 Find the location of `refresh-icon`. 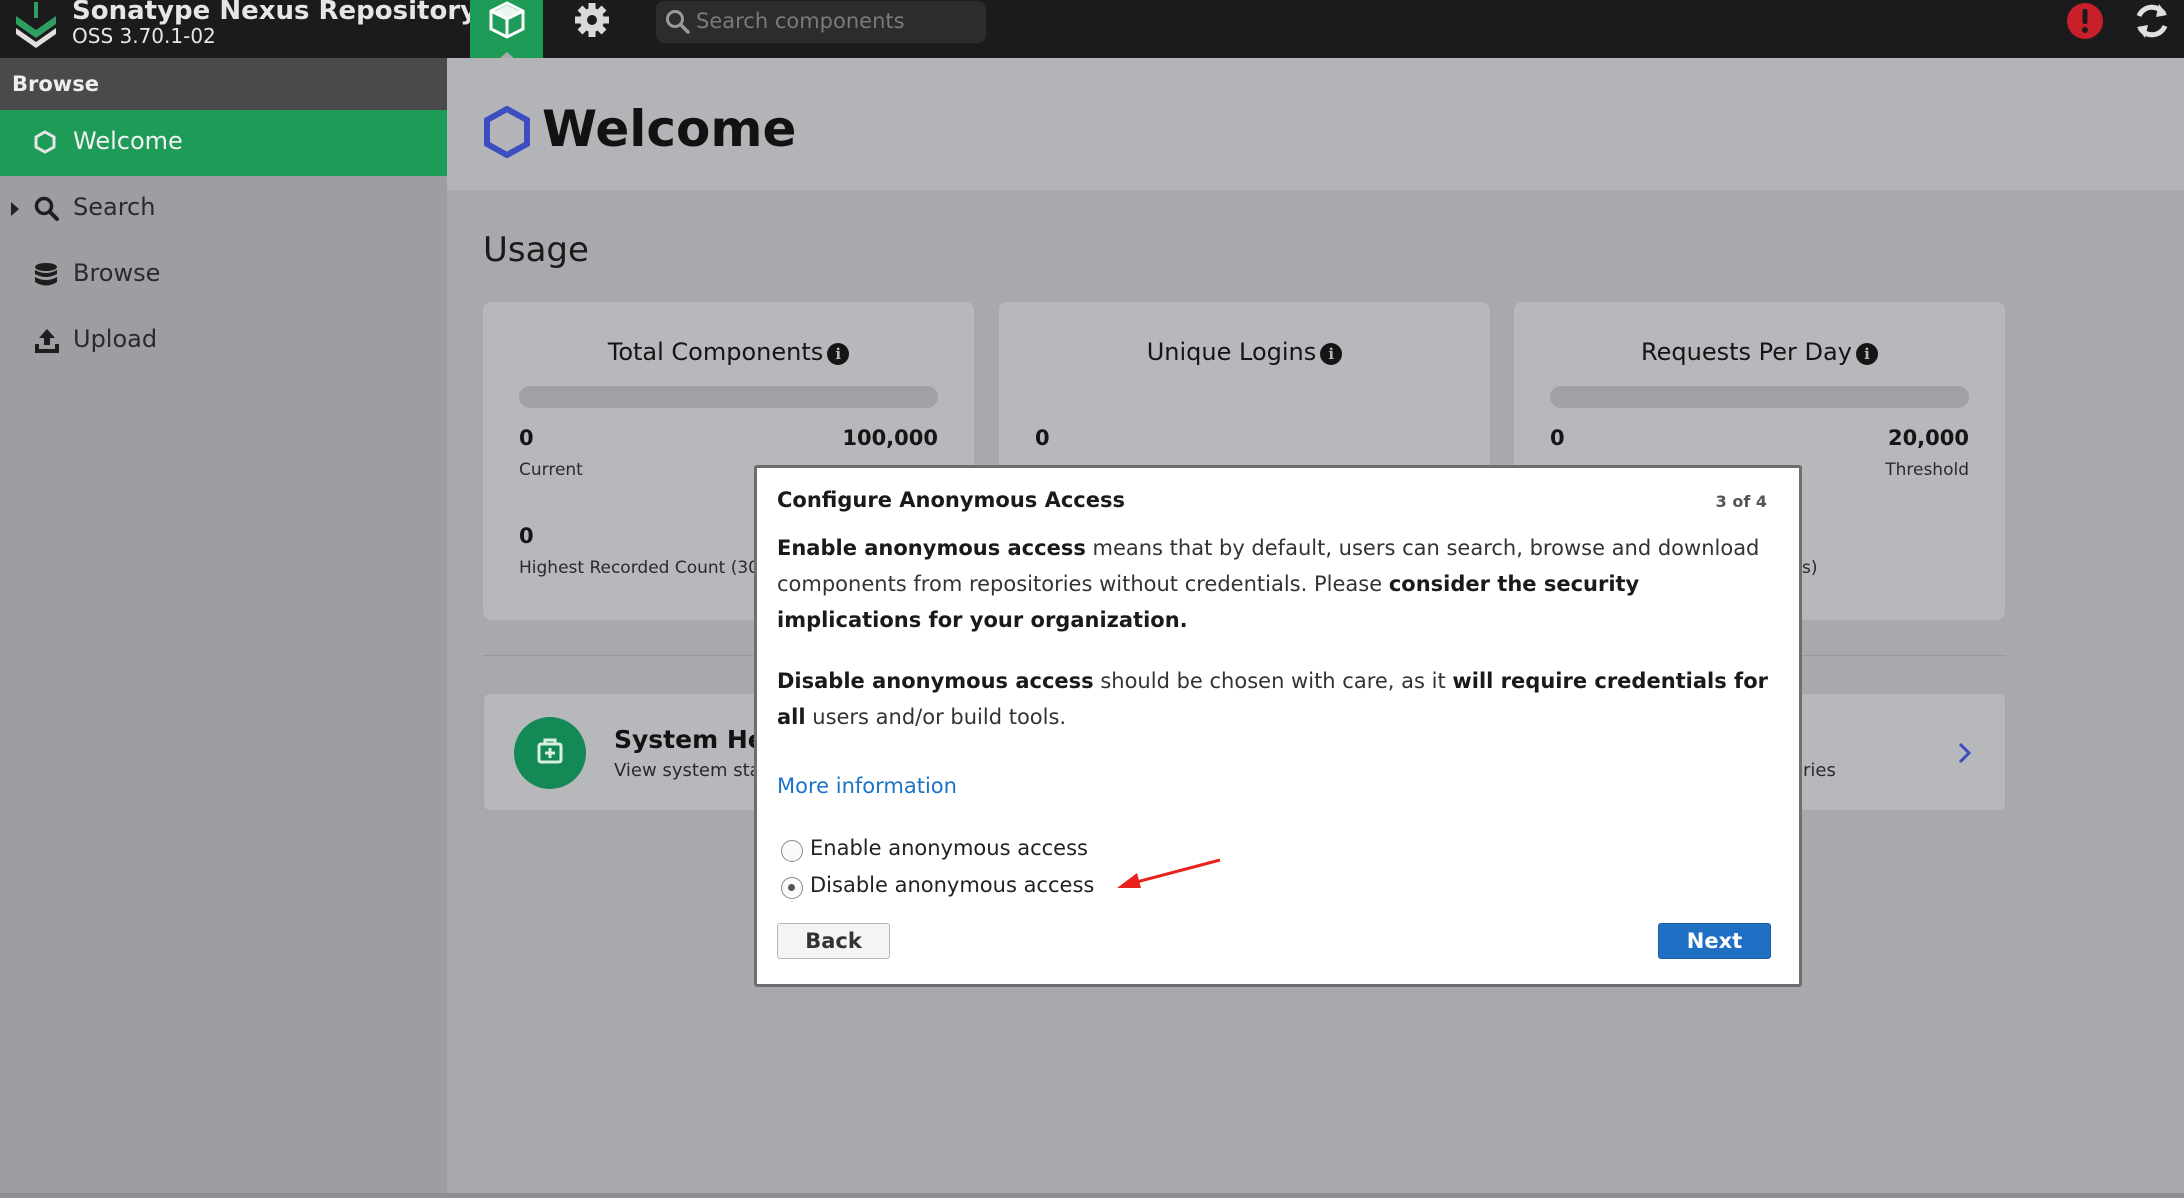

refresh-icon is located at coordinates (2152, 21).